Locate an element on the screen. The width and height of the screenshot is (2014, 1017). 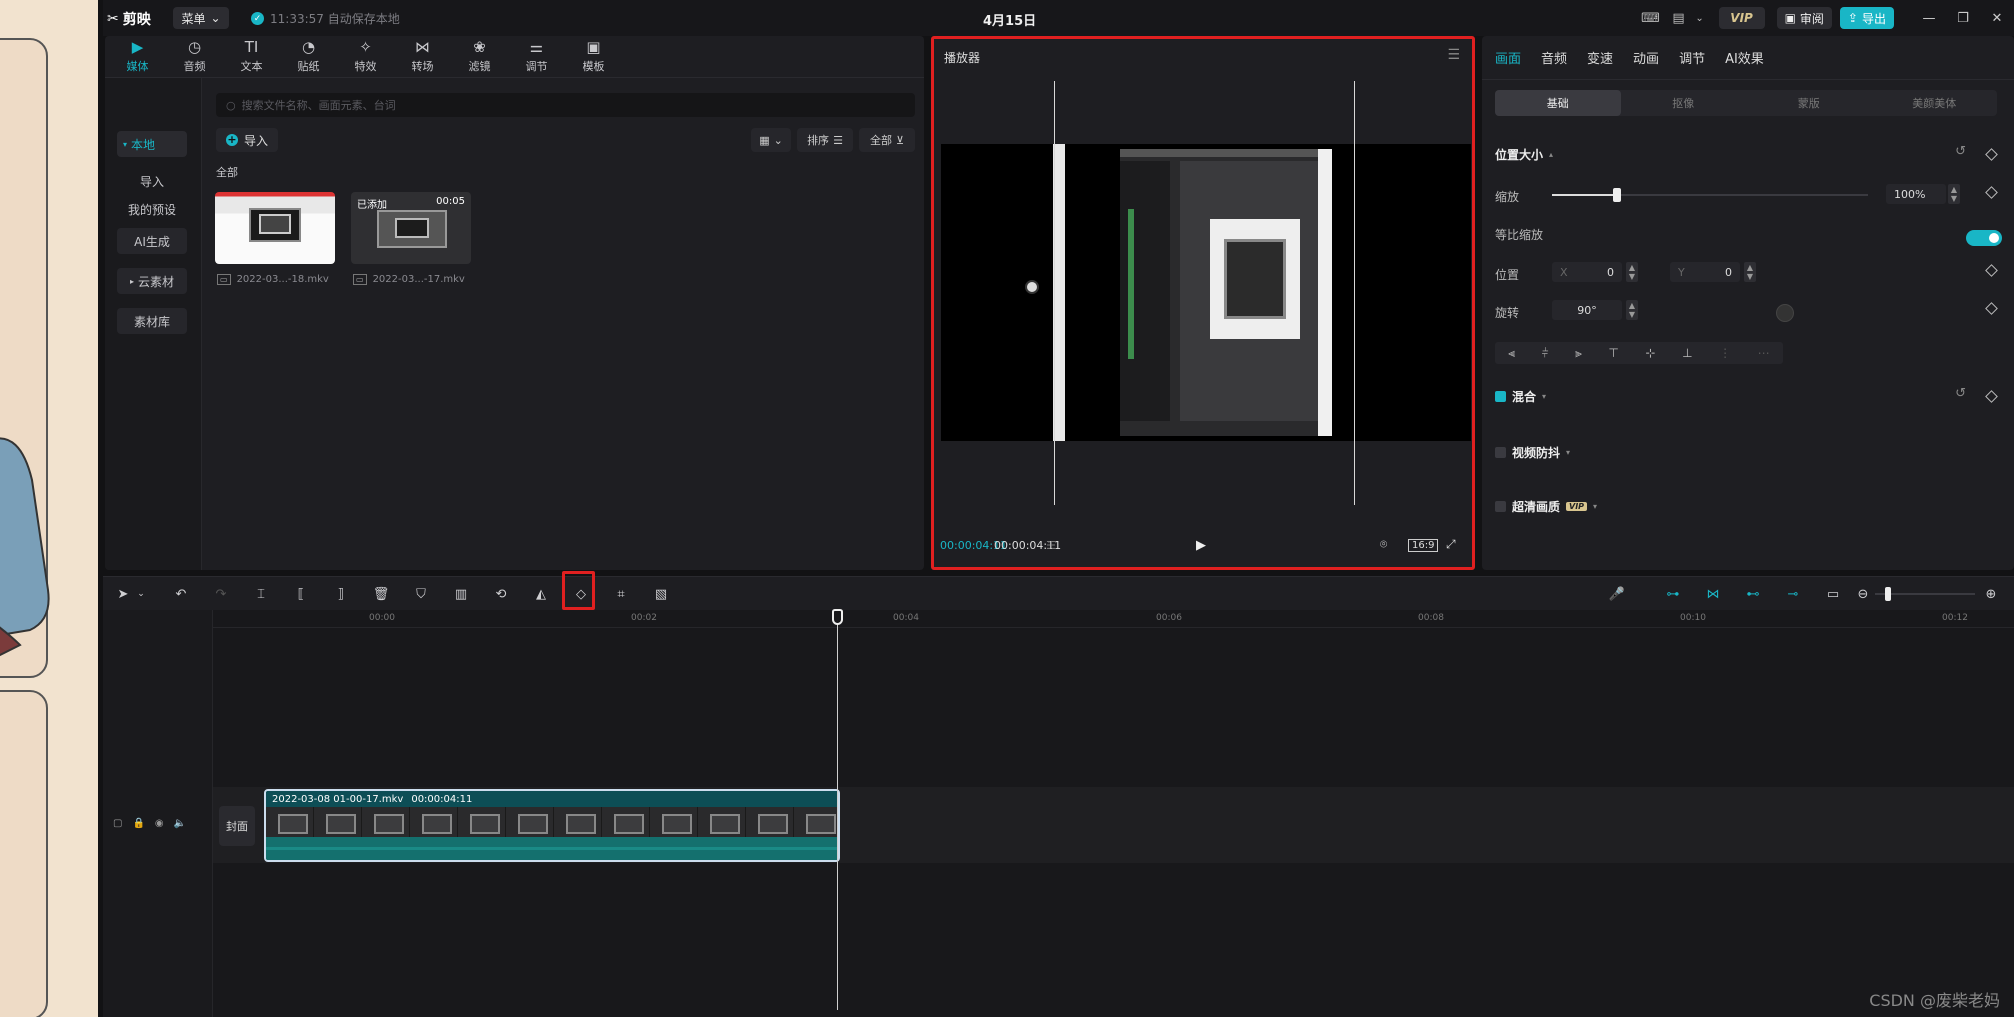
tab-speed: 变速 is located at coordinates (1600, 57).